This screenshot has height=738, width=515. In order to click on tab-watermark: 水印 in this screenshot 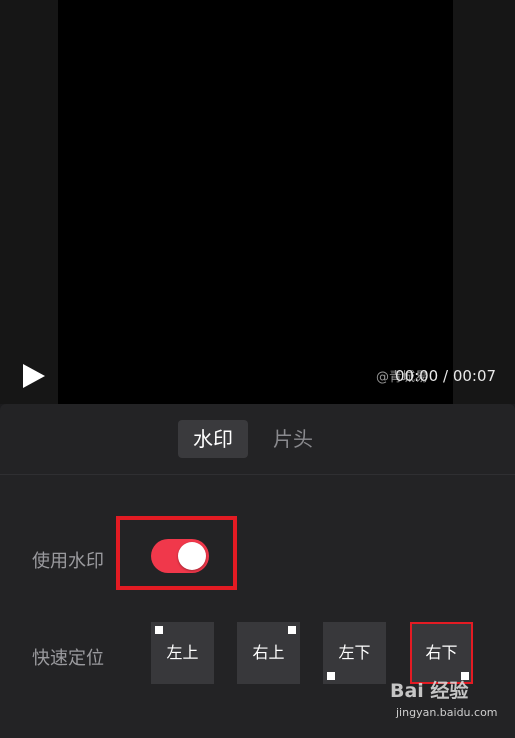, I will do `click(213, 439)`.